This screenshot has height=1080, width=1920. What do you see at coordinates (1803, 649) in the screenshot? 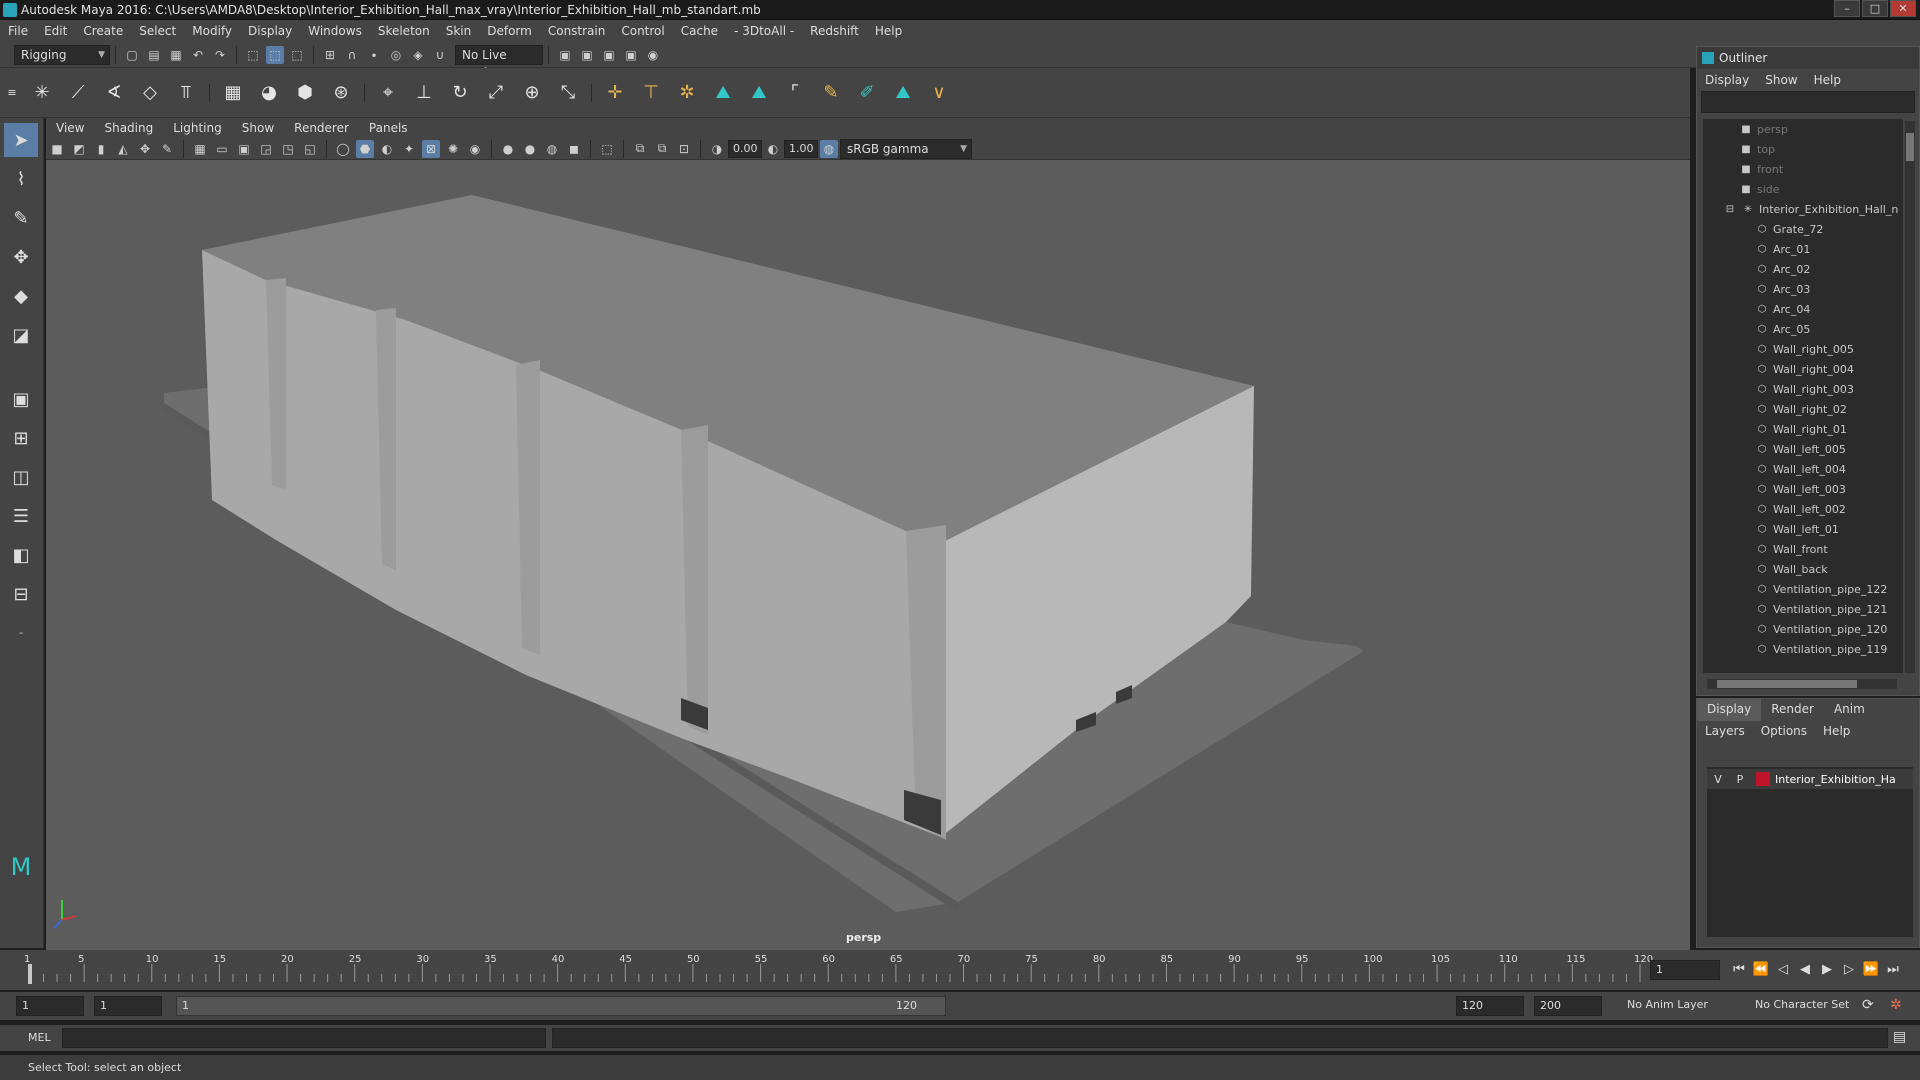
I see `outliner-item: ⬡ Ventilation_pipe_119` at bounding box center [1803, 649].